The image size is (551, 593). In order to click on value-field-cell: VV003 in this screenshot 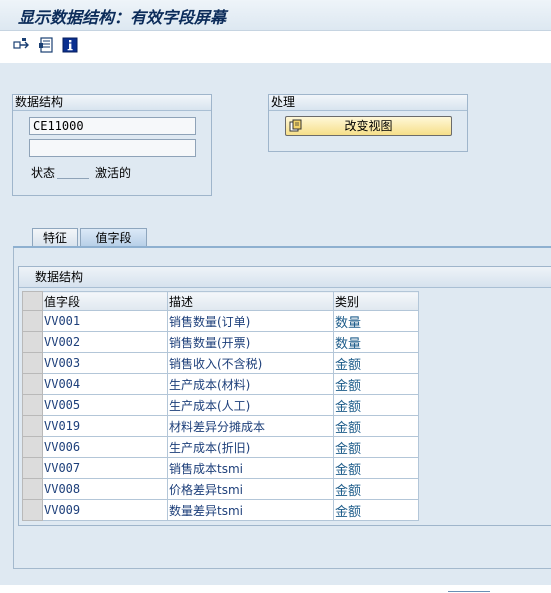, I will do `click(105, 363)`.